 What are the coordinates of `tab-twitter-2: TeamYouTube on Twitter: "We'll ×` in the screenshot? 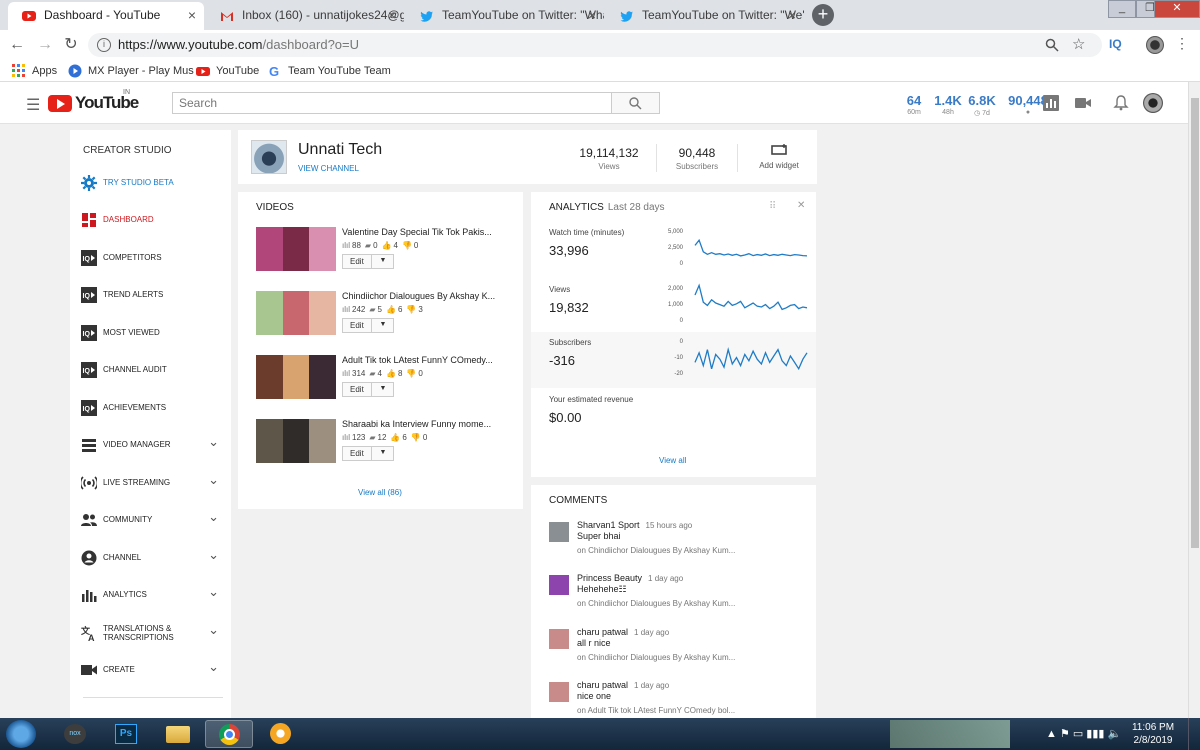 It's located at (705, 16).